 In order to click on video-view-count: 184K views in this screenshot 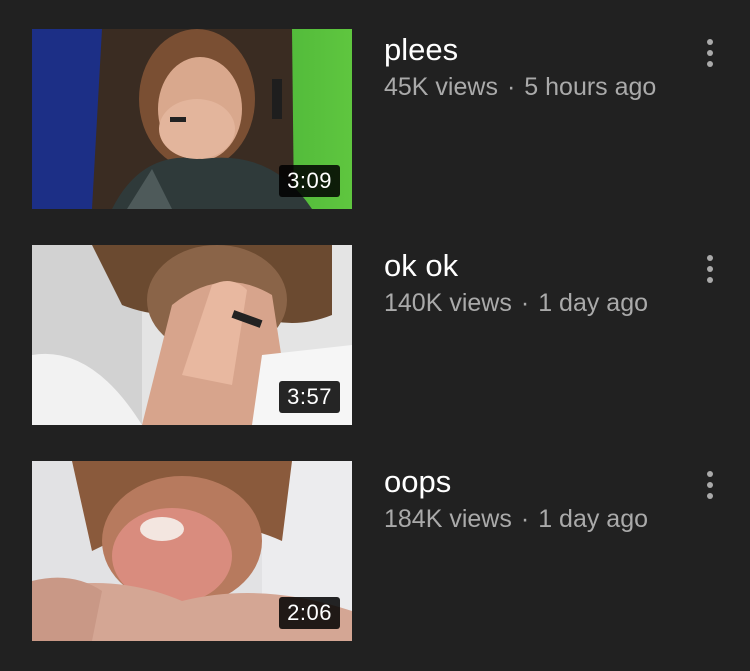, I will do `click(448, 519)`.